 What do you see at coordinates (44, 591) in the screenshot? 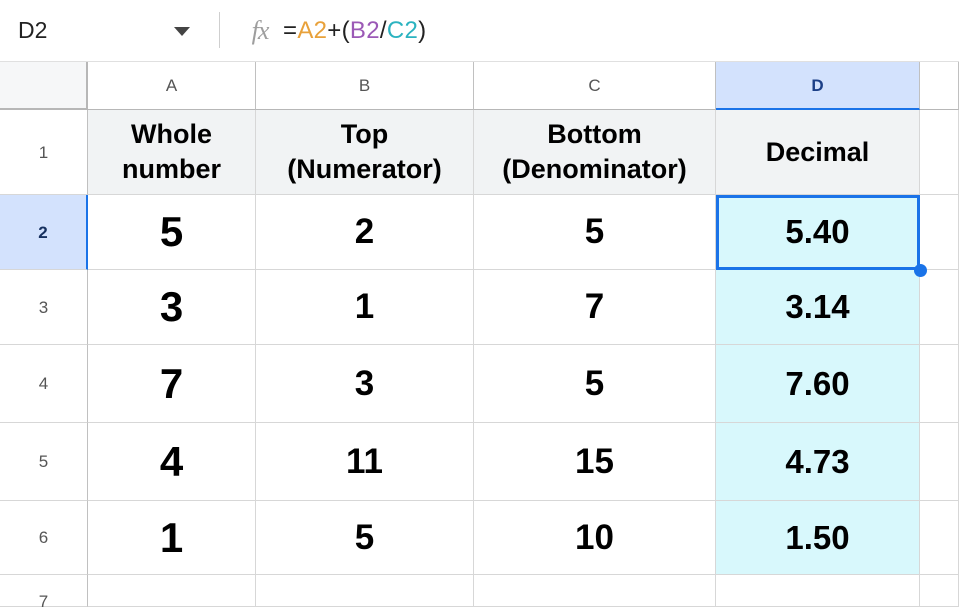
I see `row-header-7: 7` at bounding box center [44, 591].